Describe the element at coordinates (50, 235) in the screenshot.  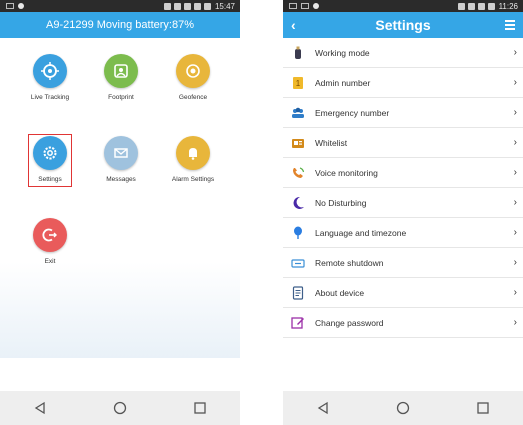
I see `power-icon` at that location.